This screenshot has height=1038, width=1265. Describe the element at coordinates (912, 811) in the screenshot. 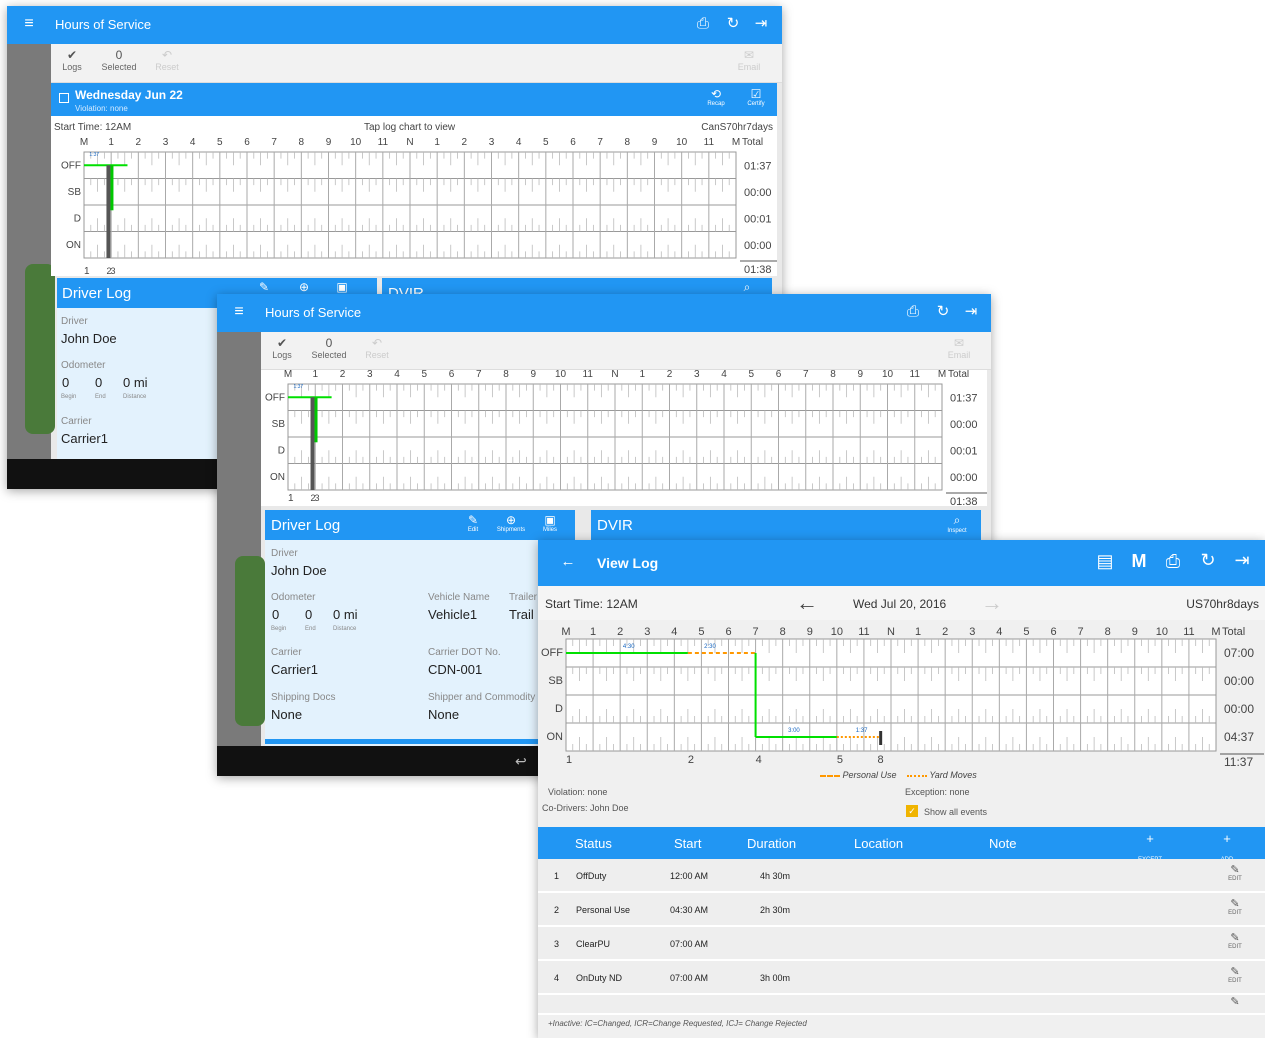

I see `show-all-checkbox: ✓` at that location.